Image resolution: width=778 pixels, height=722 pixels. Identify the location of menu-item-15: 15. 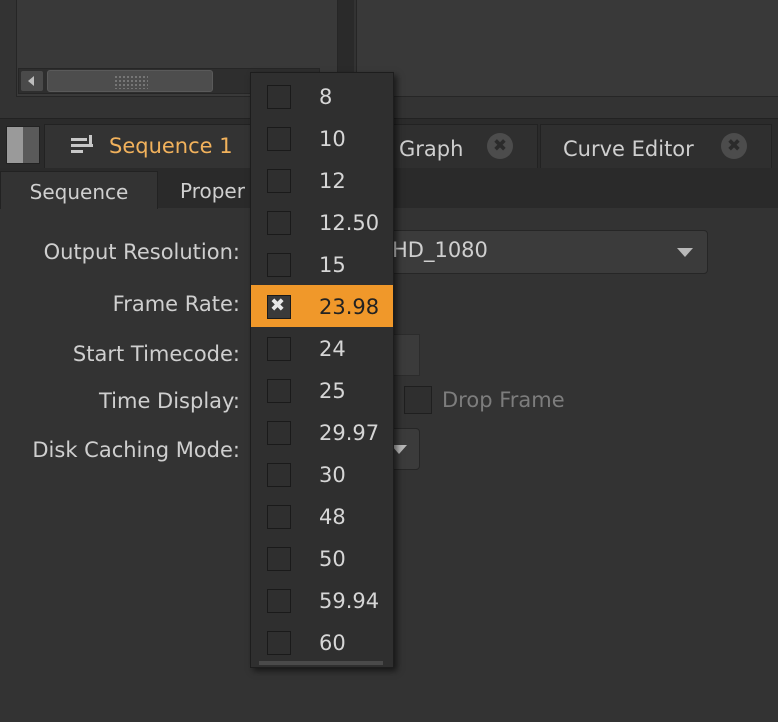
(322, 264).